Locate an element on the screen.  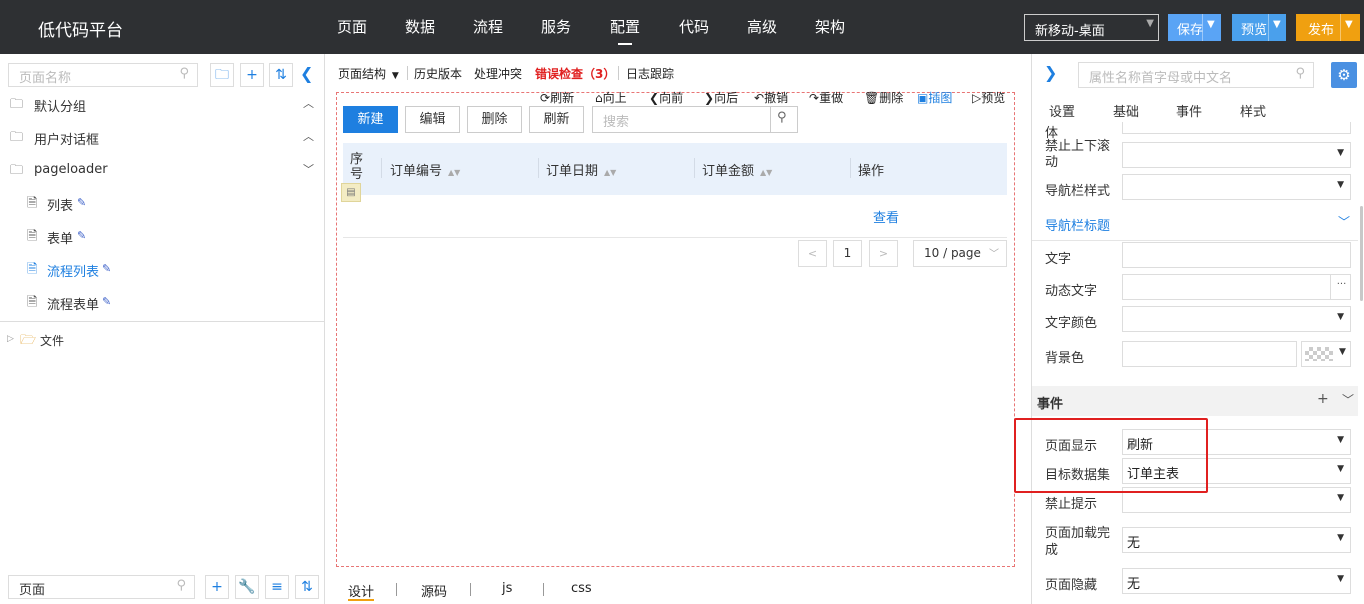
next-page-button: > is located at coordinates (883, 253).